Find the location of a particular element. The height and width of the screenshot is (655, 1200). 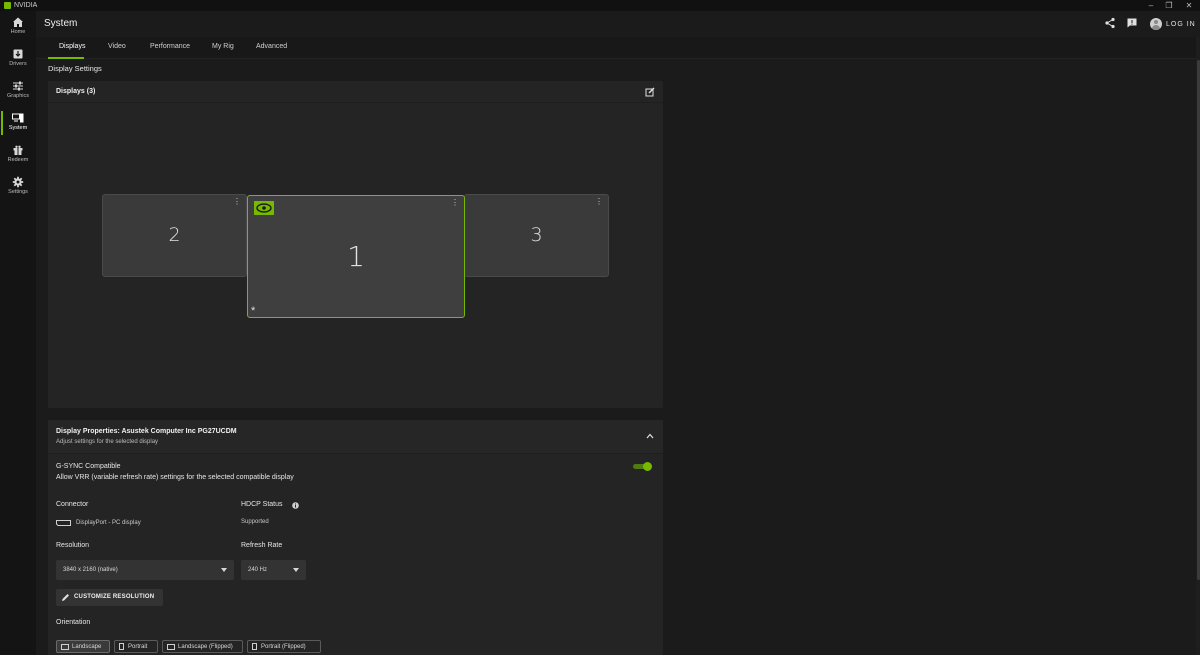

monitor-3-number: 3 is located at coordinates (536, 235).